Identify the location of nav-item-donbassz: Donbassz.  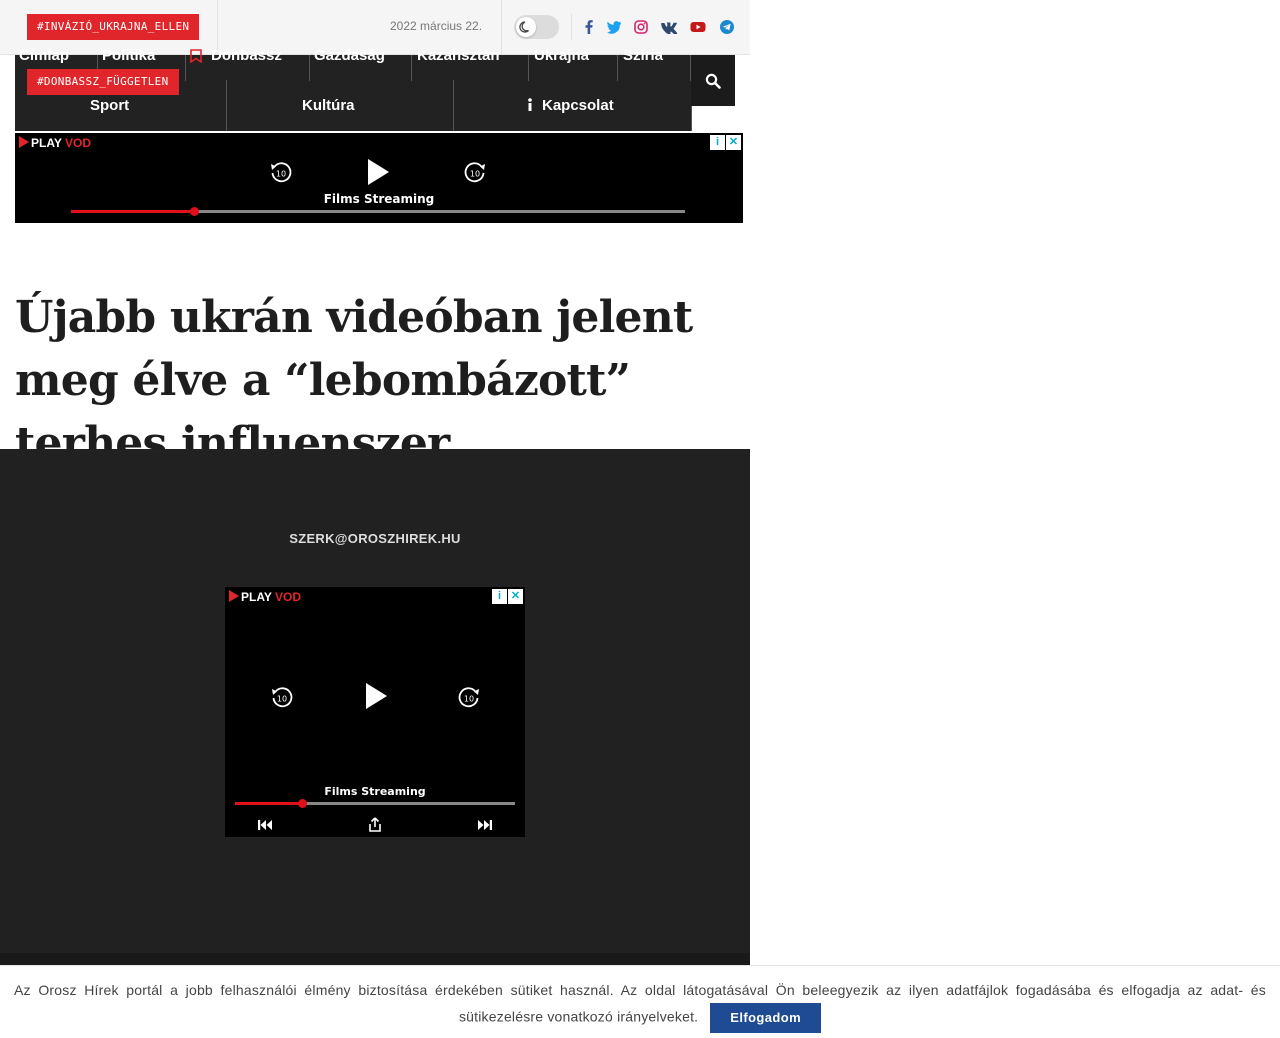
(246, 55).